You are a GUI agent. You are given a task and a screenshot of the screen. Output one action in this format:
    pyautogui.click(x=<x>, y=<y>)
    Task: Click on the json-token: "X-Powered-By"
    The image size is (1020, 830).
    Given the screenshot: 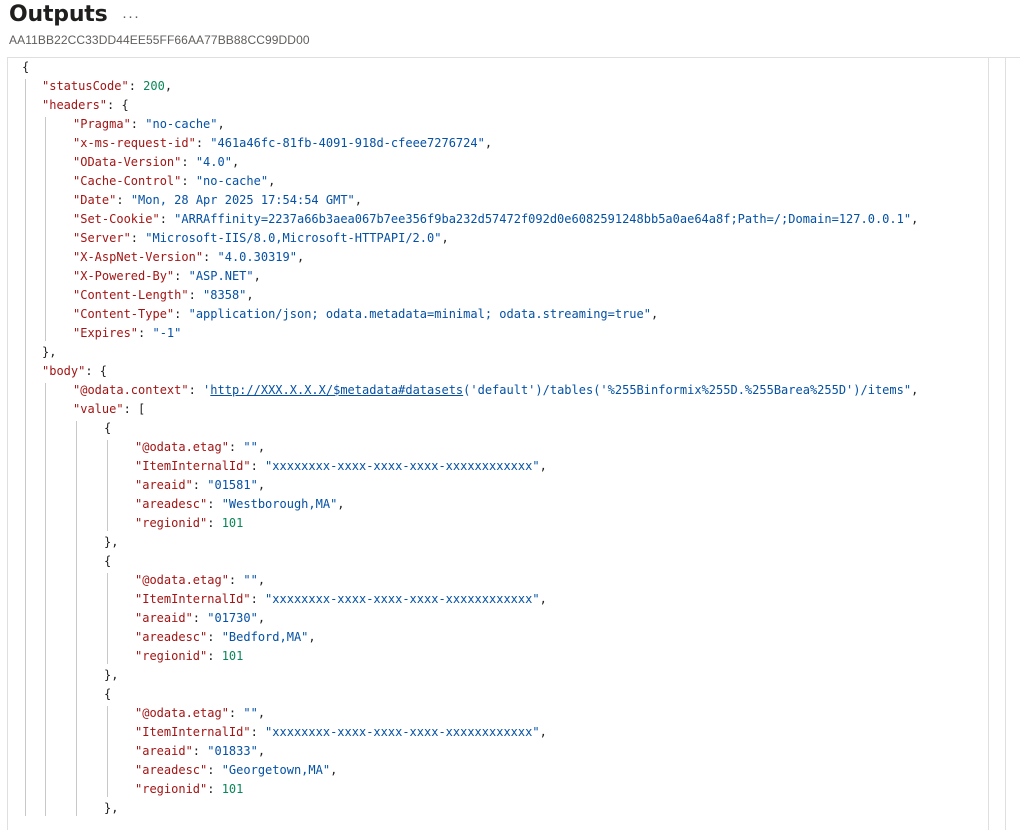 What is the action you would take?
    pyautogui.click(x=124, y=276)
    